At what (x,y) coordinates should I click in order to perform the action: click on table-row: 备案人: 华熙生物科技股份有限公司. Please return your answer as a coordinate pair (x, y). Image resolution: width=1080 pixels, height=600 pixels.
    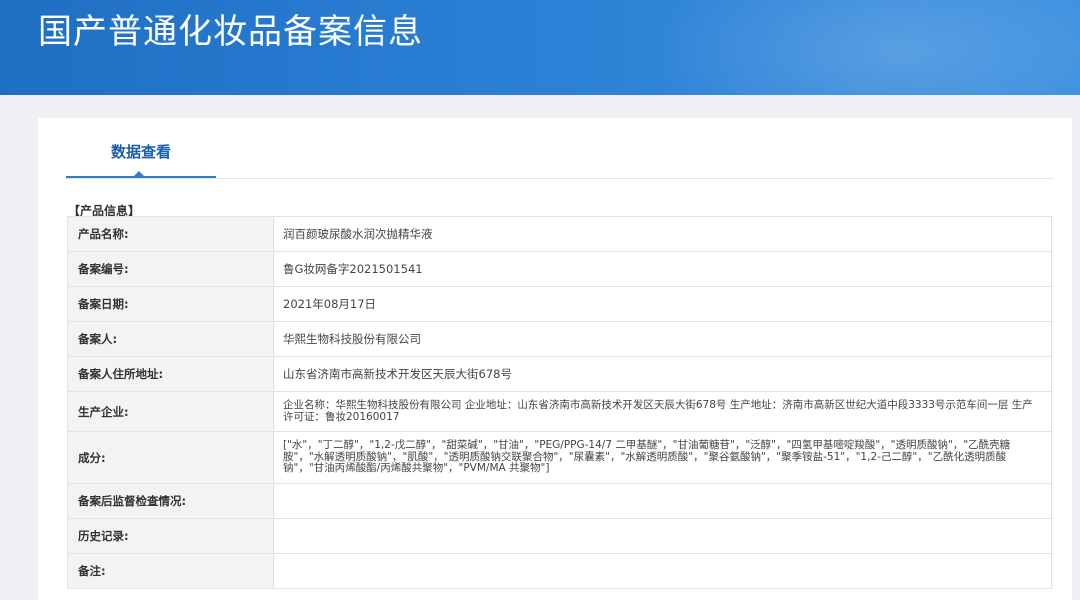
    Looking at the image, I should click on (559, 339).